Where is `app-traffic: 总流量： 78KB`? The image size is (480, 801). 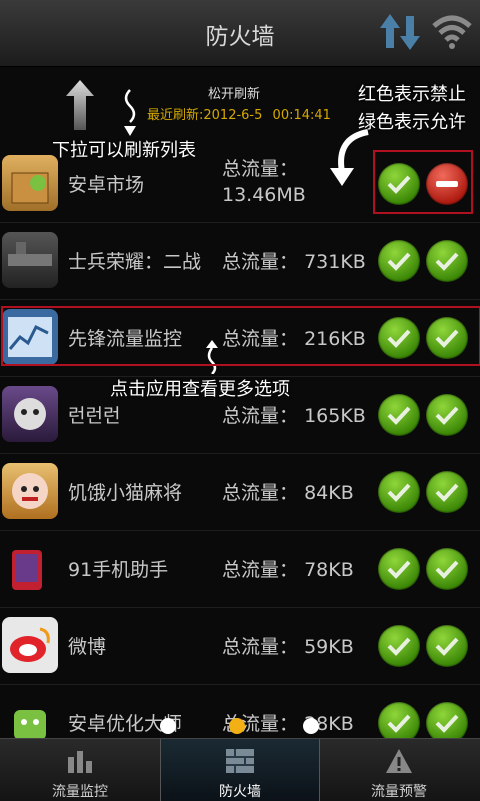 app-traffic: 总流量： 78KB is located at coordinates (288, 570).